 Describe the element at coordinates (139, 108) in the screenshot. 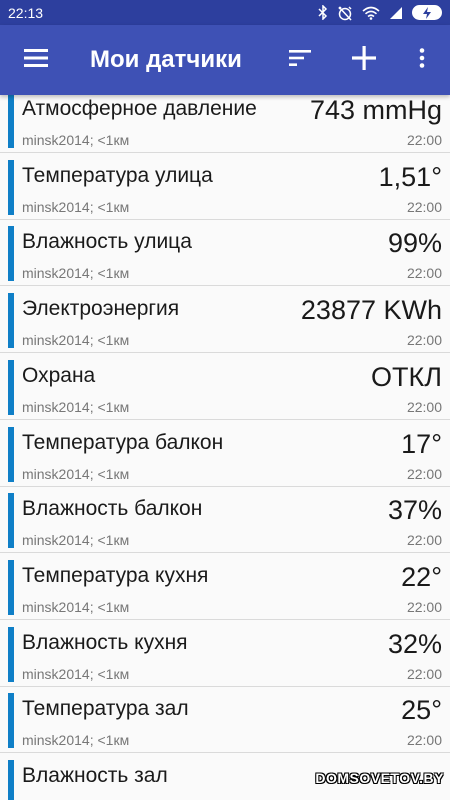

I see `sensor-name: Атмосферное давление` at that location.